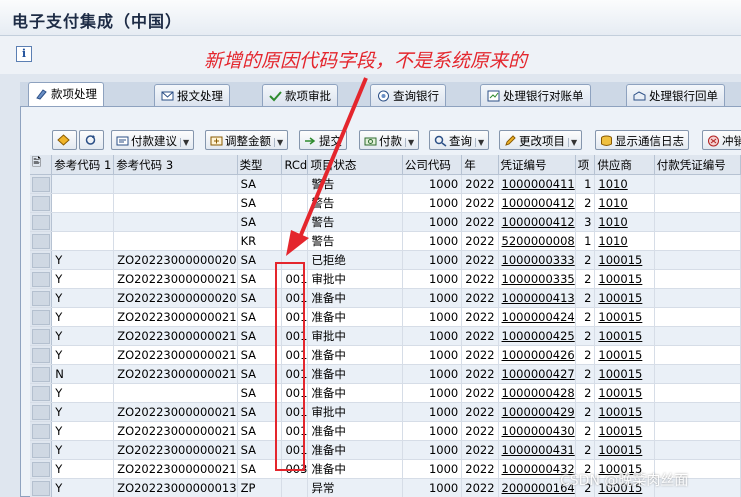 Image resolution: width=741 pixels, height=497 pixels. I want to click on column-header: 供应商, so click(624, 165).